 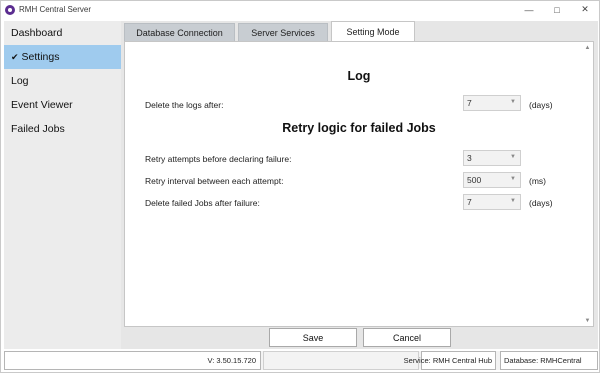 I want to click on maximize-icon: □, so click(x=557, y=9).